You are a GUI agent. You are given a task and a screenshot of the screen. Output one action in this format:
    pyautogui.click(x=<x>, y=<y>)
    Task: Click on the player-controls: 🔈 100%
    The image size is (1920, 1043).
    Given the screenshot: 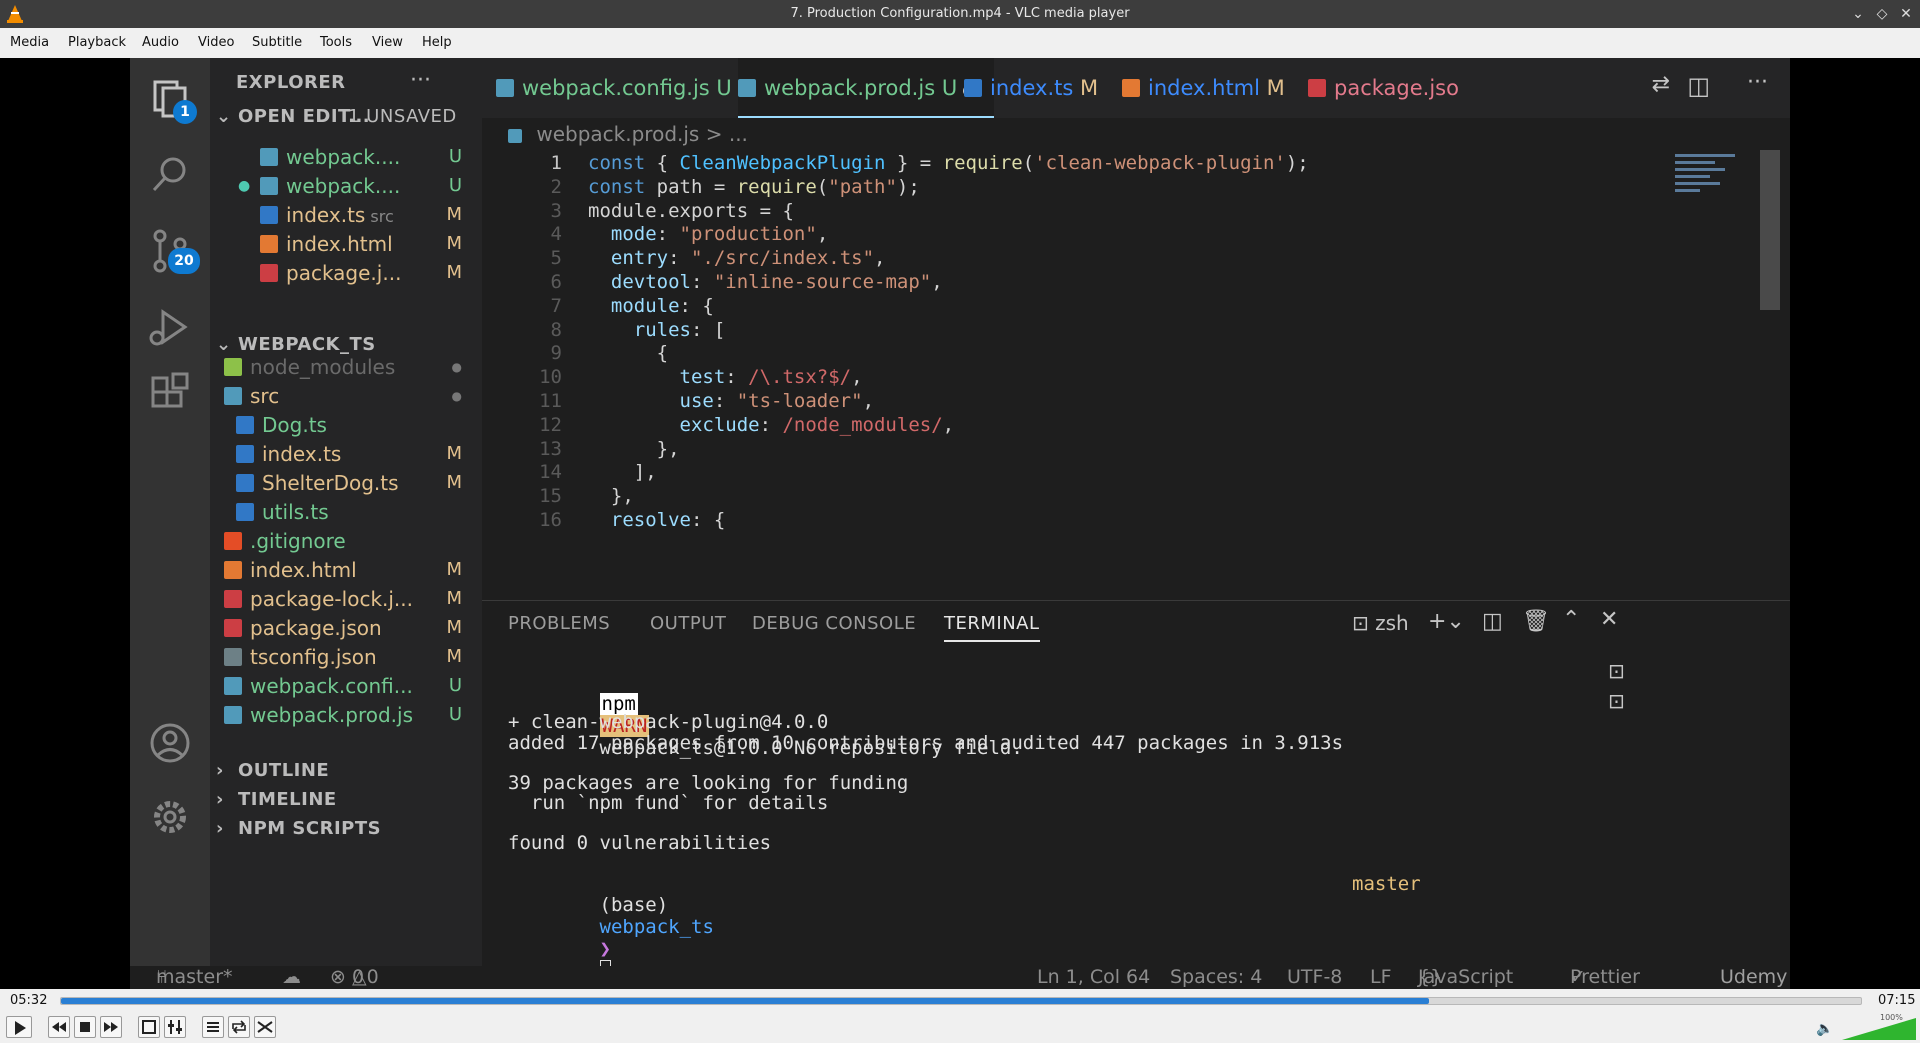 What is the action you would take?
    pyautogui.click(x=960, y=1027)
    